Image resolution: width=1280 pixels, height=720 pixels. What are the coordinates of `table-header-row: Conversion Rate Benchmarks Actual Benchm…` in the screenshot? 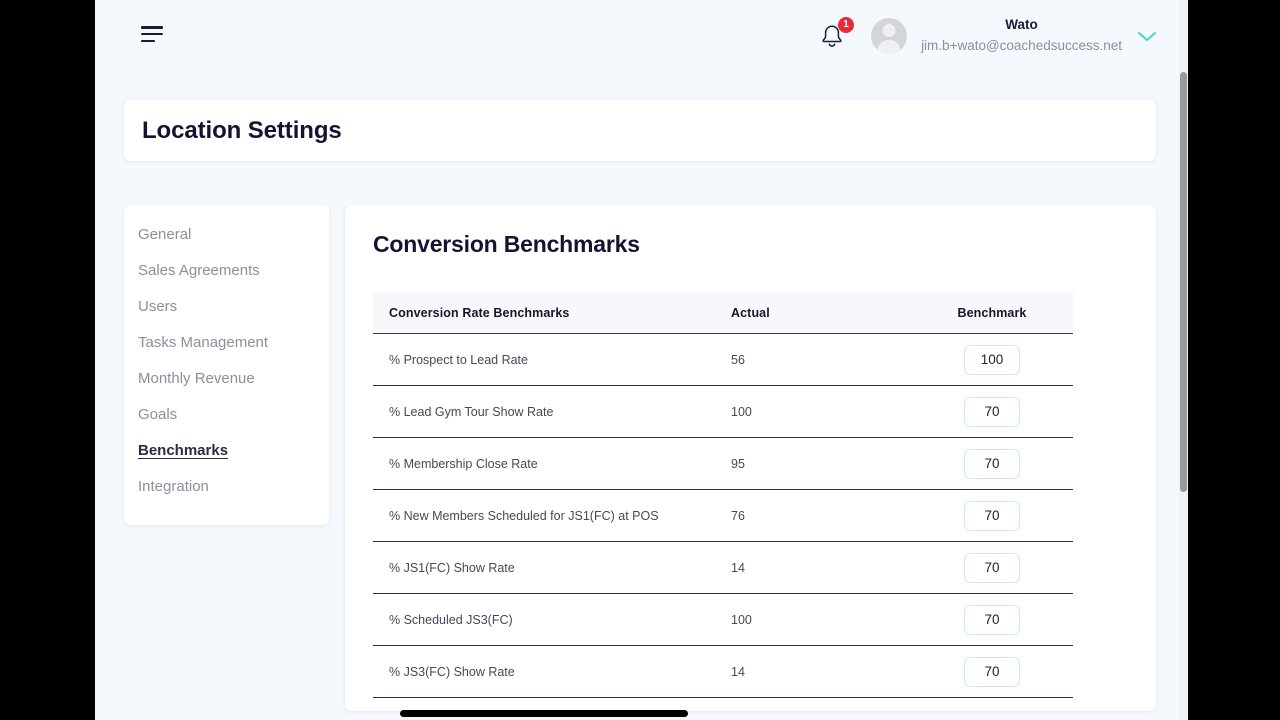 It's located at (723, 313).